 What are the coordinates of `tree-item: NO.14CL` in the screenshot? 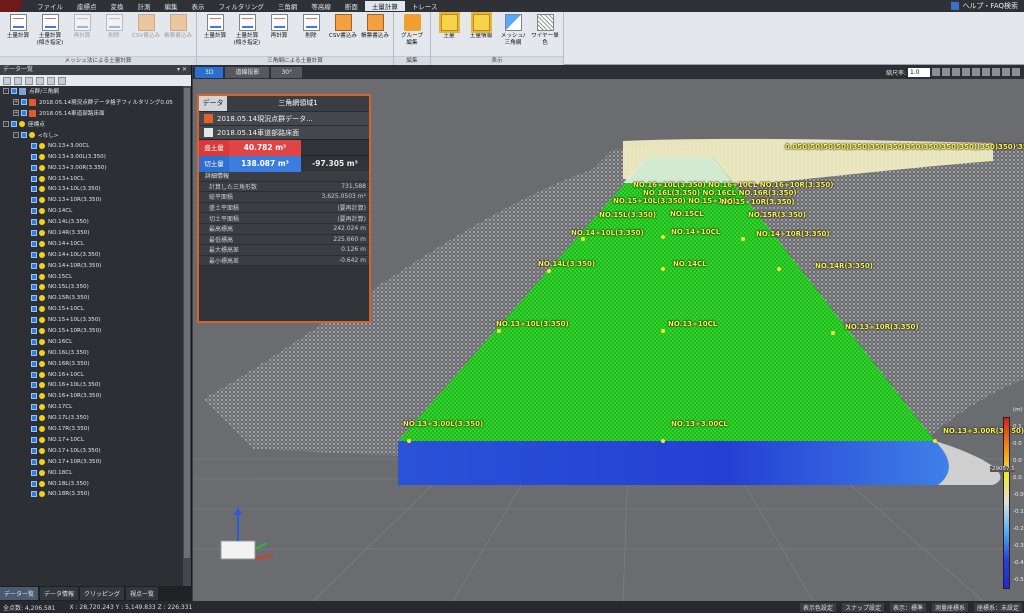 It's located at (92, 211).